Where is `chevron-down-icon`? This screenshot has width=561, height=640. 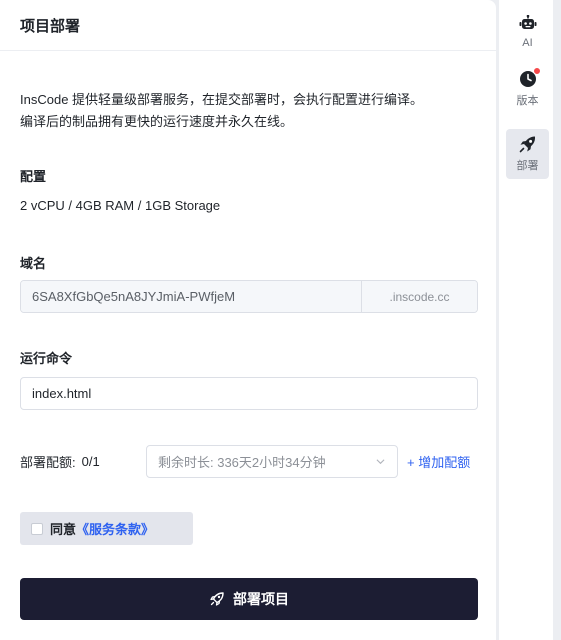 chevron-down-icon is located at coordinates (380, 462).